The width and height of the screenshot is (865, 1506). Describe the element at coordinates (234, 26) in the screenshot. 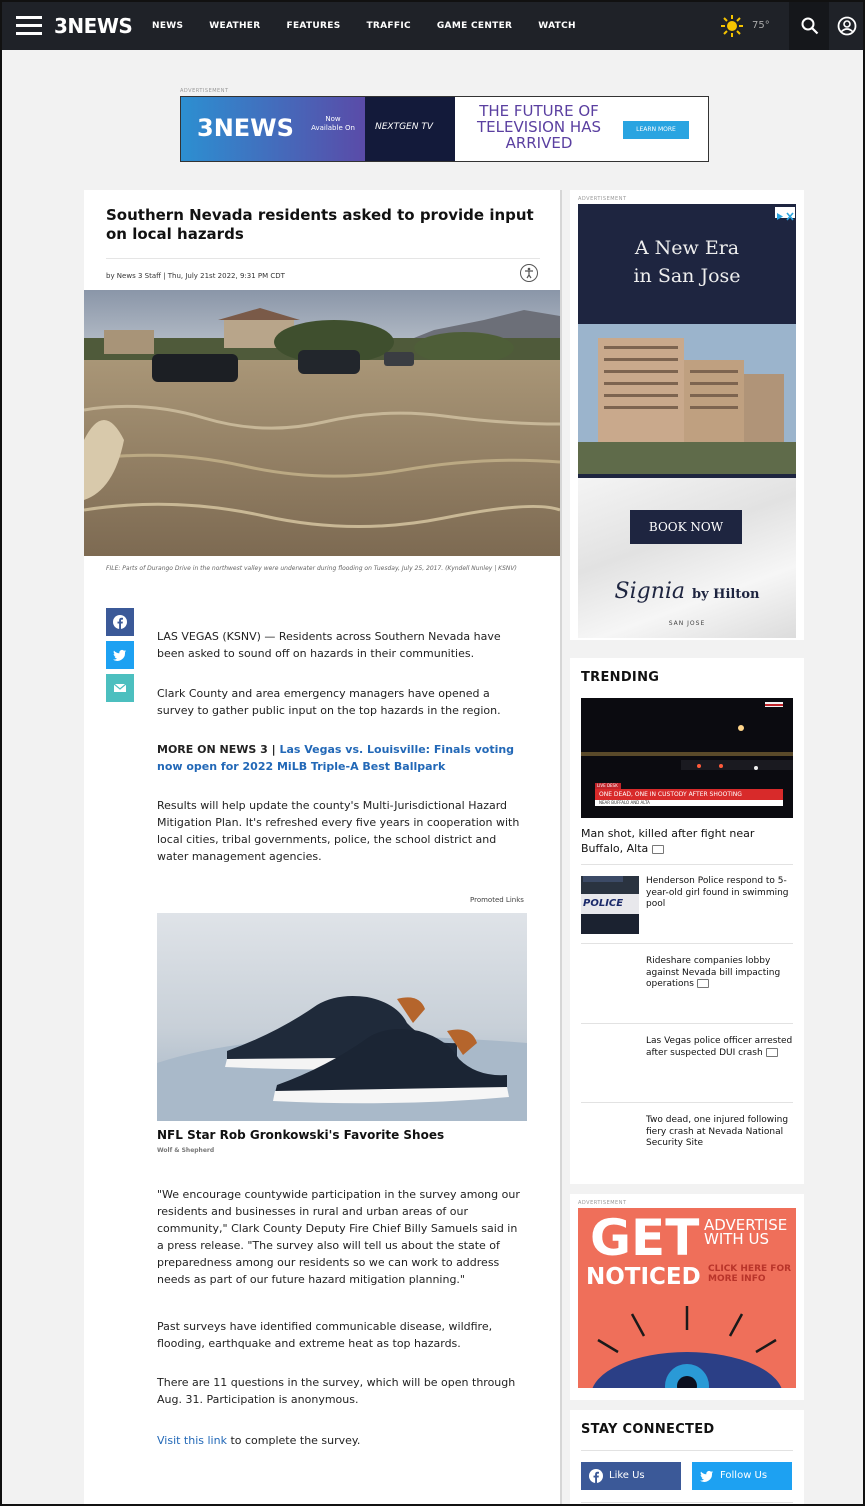

I see `nav-item-weather: WEATHER` at that location.